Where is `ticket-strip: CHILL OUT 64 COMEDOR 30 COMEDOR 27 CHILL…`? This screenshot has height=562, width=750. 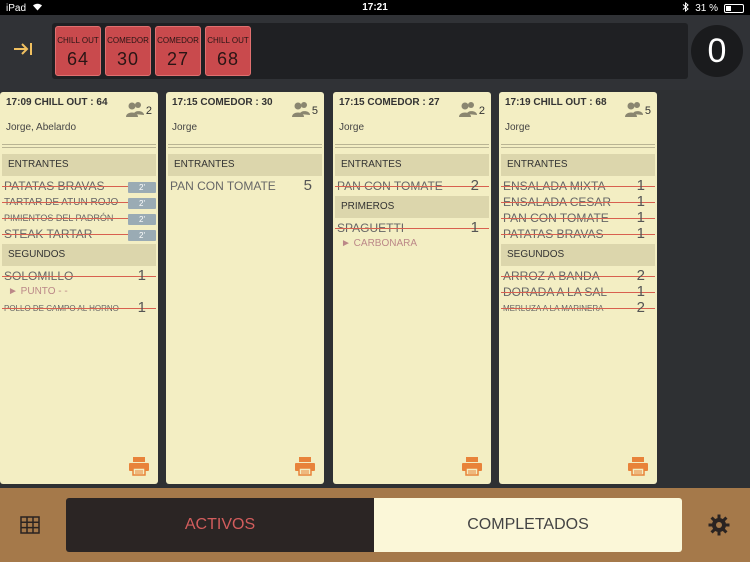
ticket-strip: CHILL OUT 64 COMEDOR 30 COMEDOR 27 CHILL… is located at coordinates (370, 51).